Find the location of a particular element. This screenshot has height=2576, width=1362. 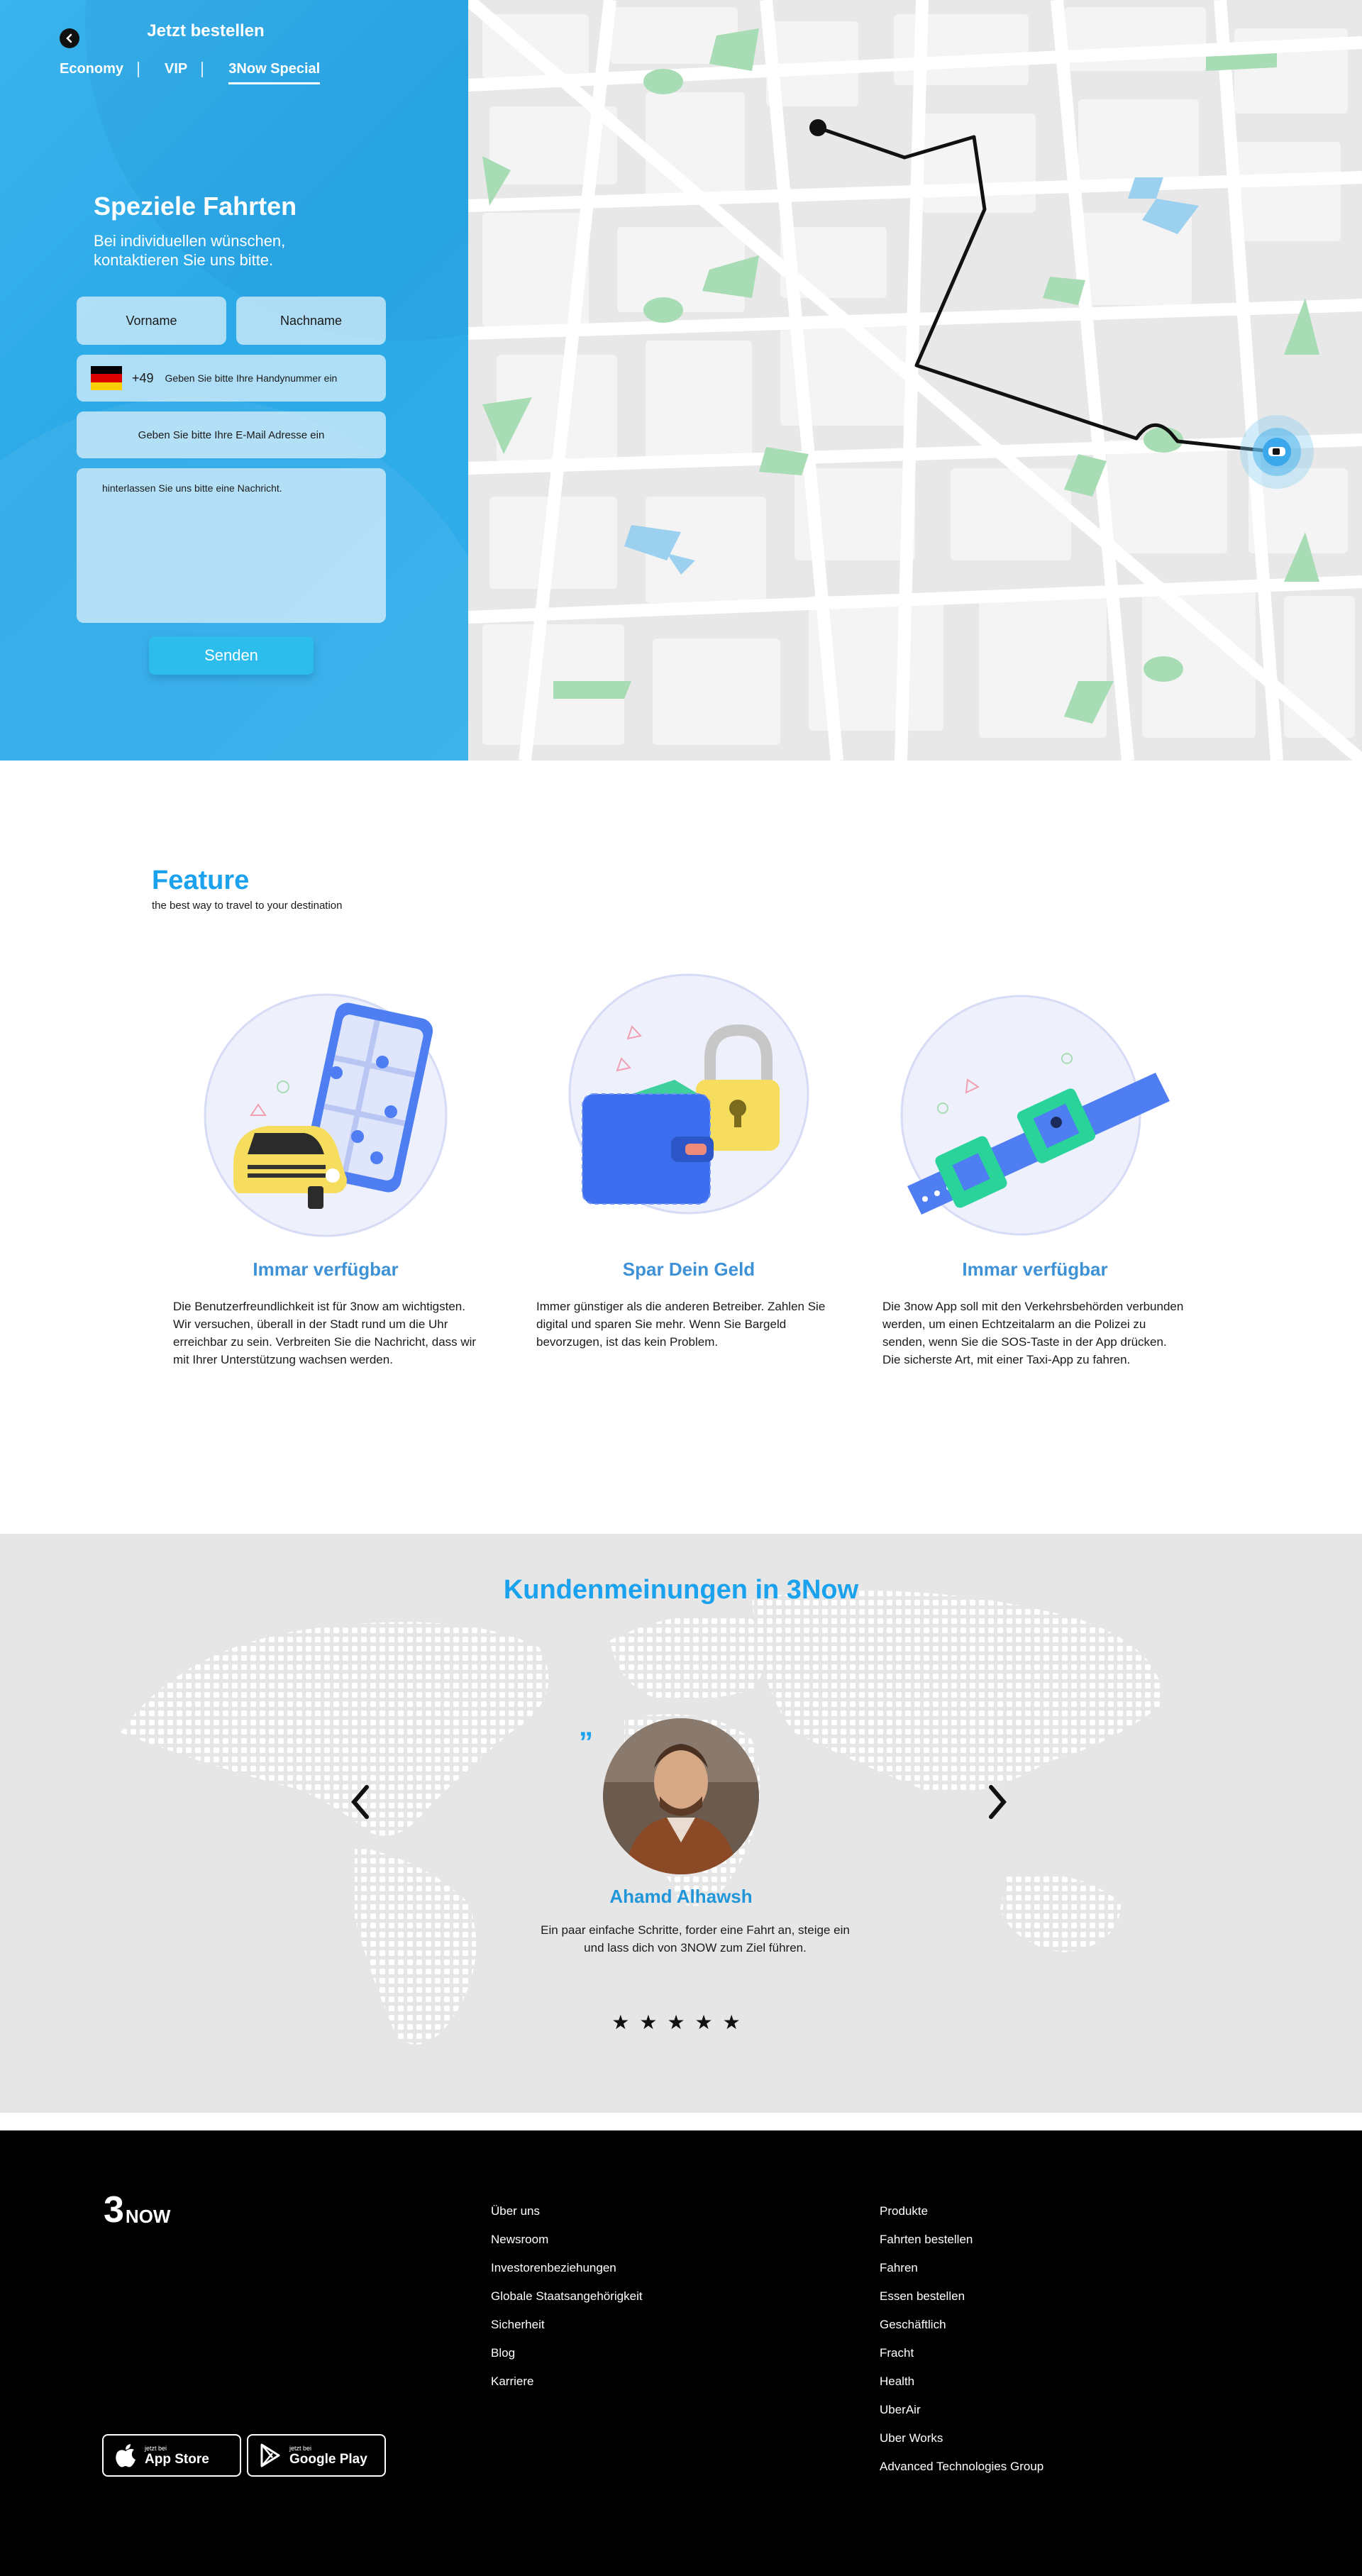

phone-input is located at coordinates (271, 378).